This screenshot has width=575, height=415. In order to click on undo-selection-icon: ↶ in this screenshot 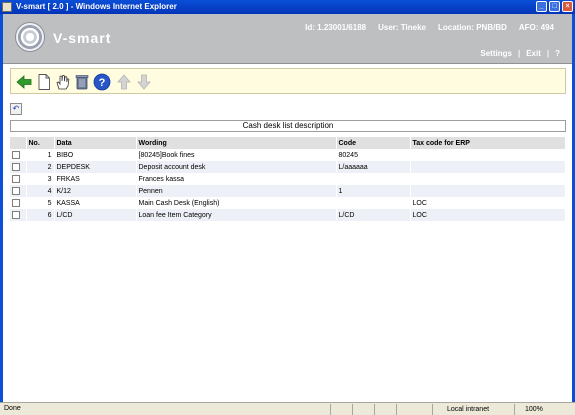, I will do `click(16, 109)`.